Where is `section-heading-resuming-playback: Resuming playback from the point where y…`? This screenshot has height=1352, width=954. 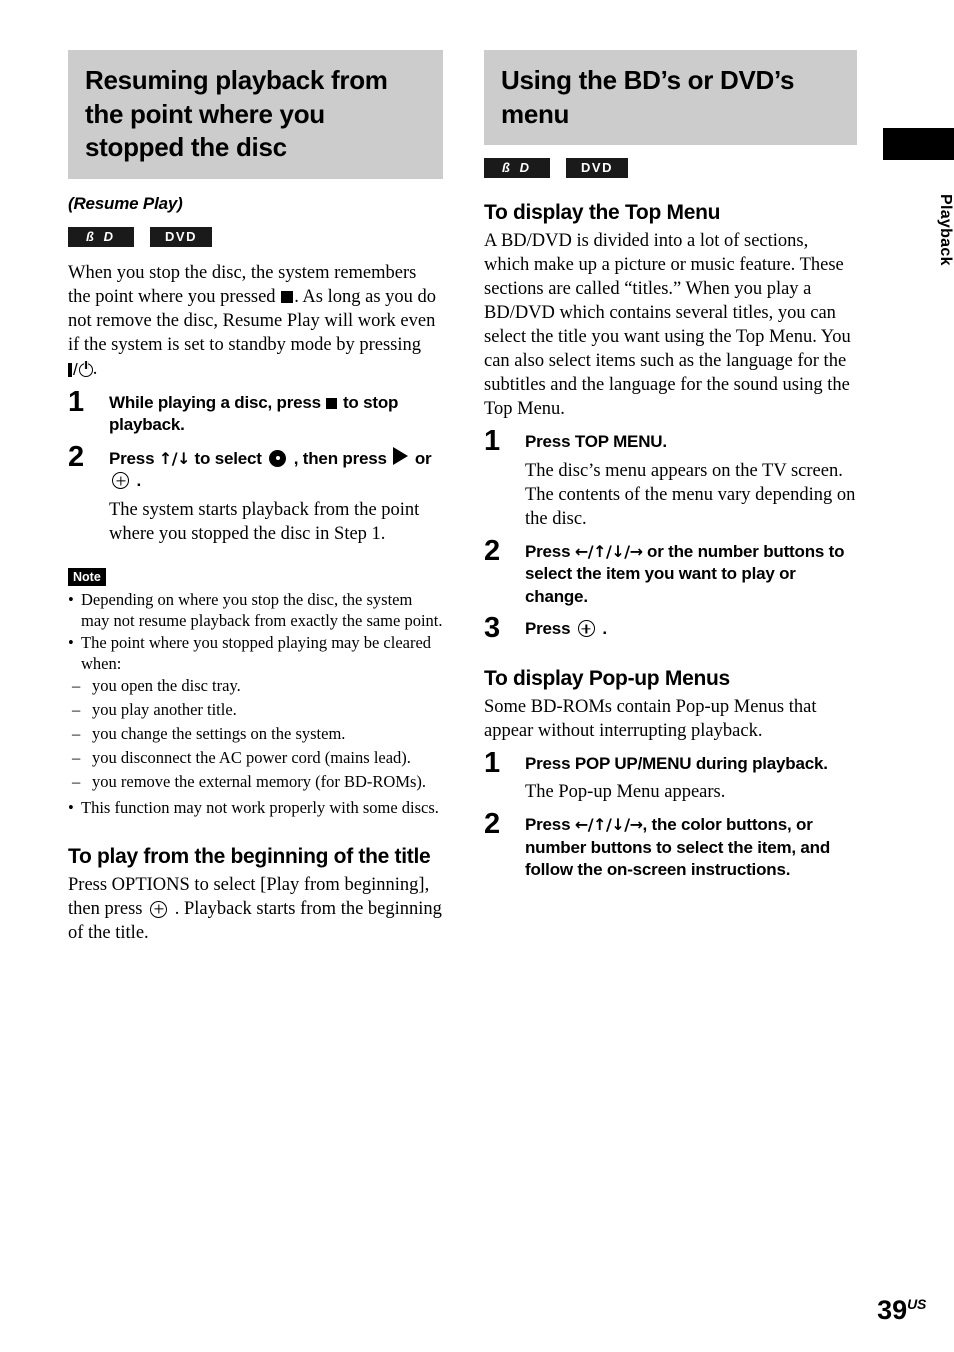
section-heading-resuming-playback: Resuming playback from the point where y… is located at coordinates (255, 114).